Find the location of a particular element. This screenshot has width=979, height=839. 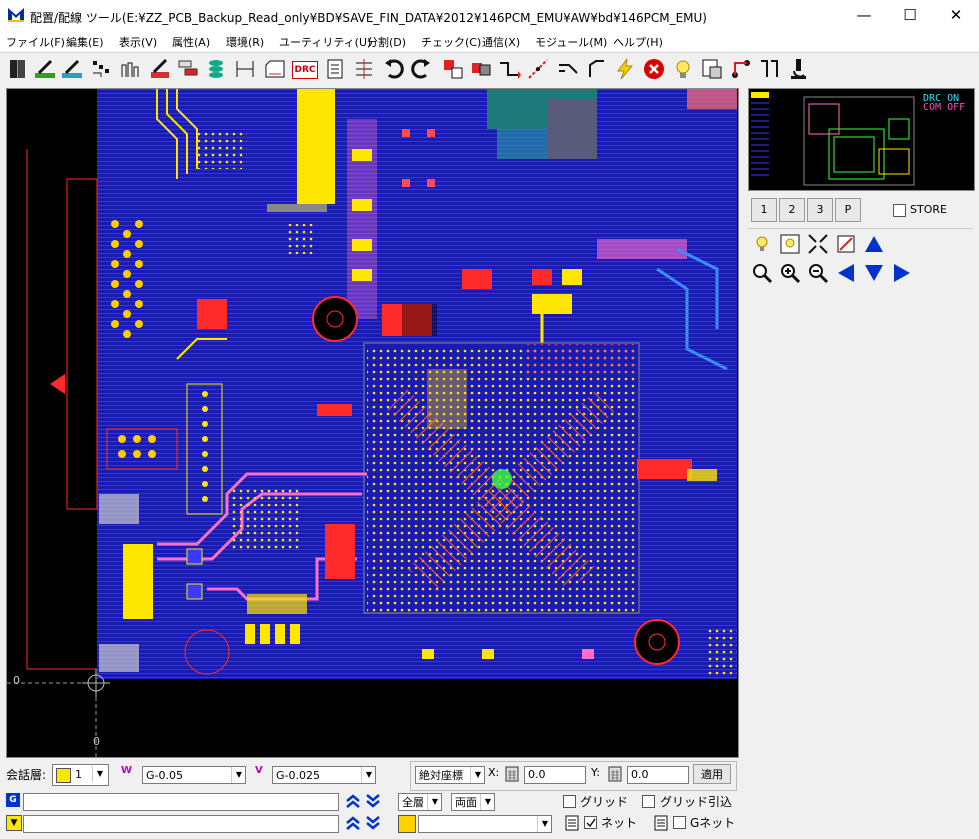

layer-scope-select: 全層 ▼ is located at coordinates (420, 802).